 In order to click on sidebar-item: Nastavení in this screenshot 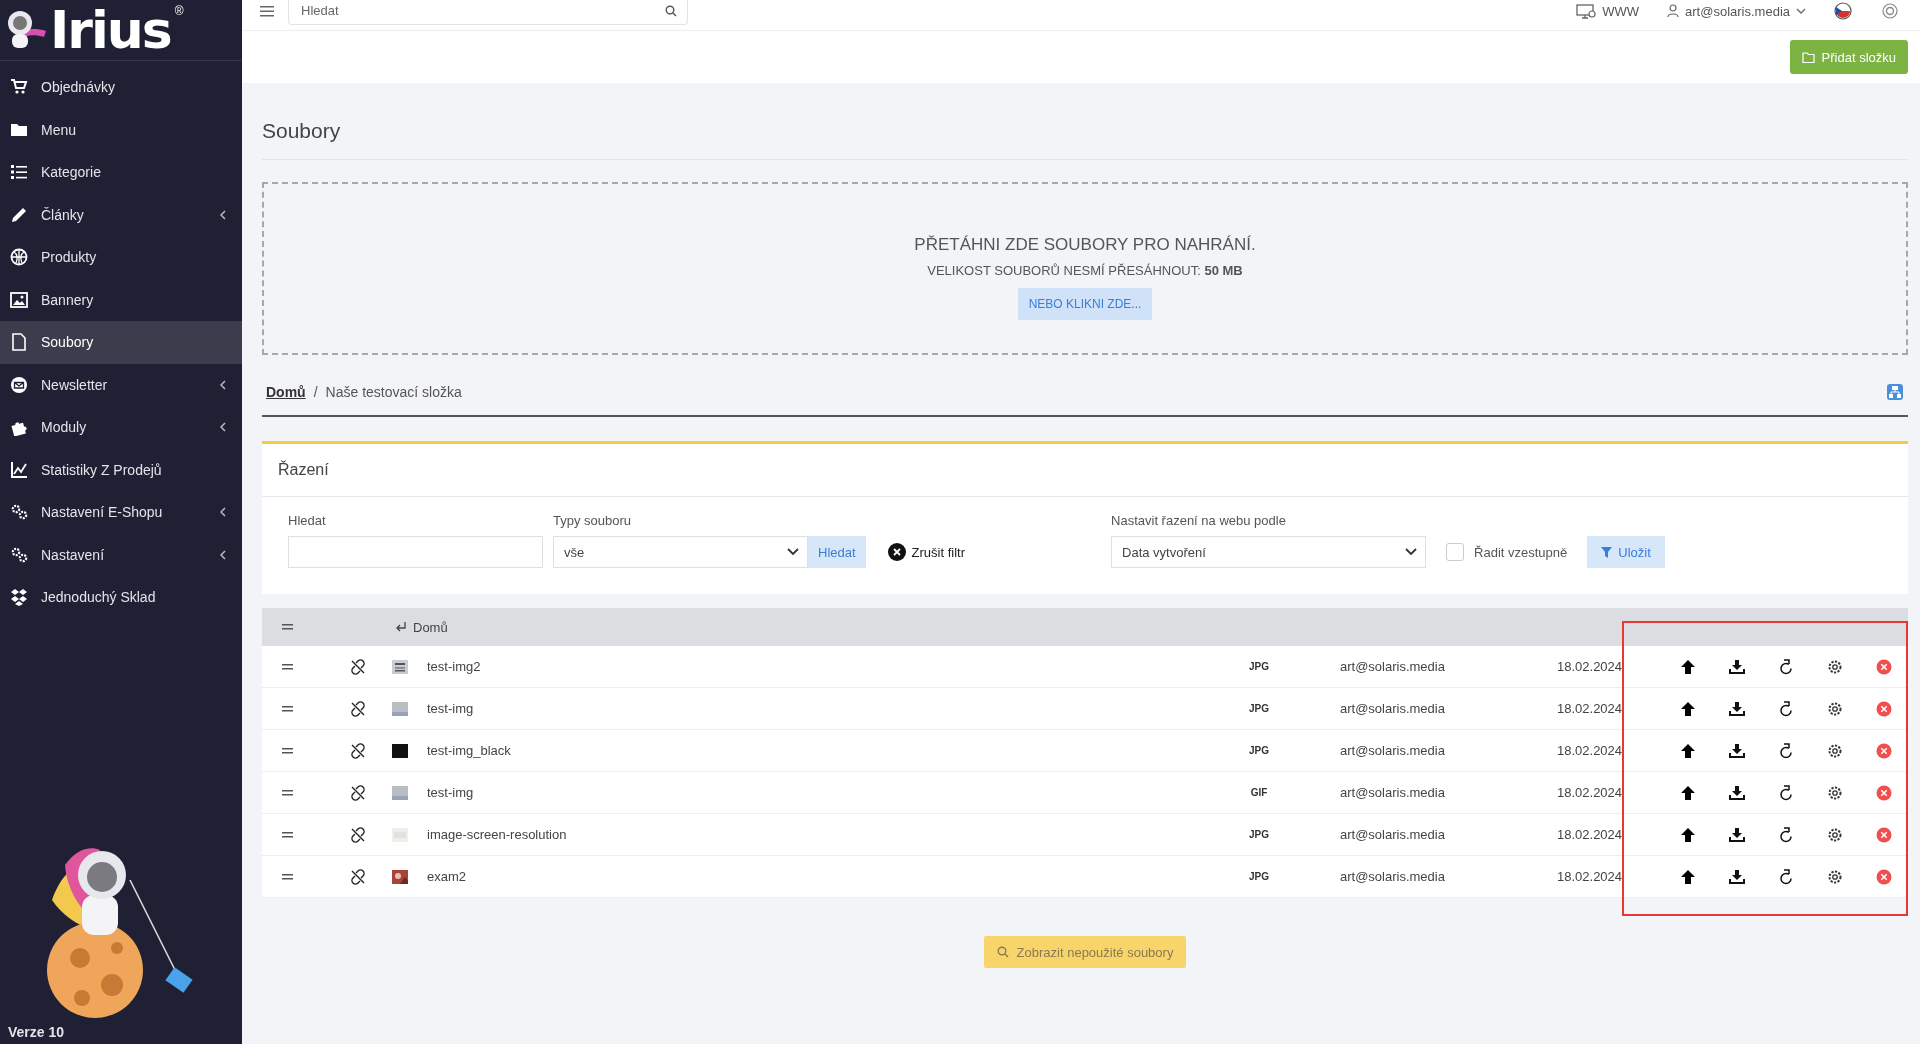, I will do `click(121, 554)`.